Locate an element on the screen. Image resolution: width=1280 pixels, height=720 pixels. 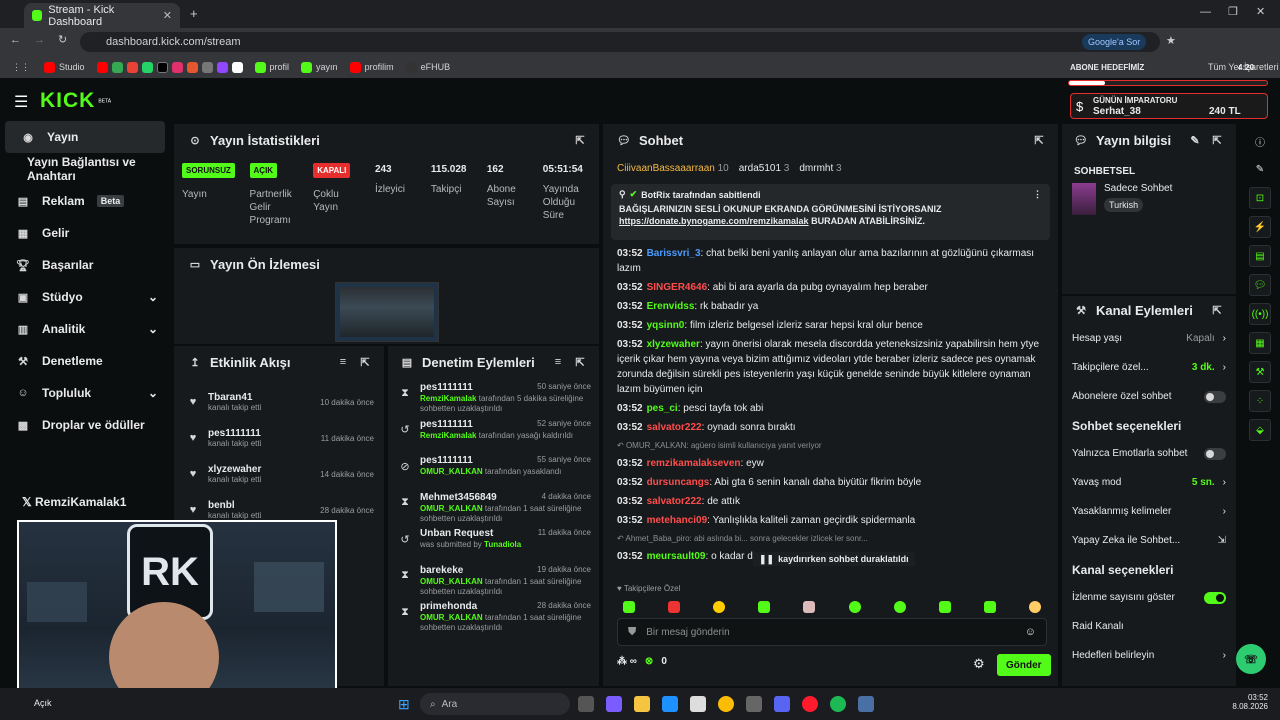
setting-row: Yasaklanmış kelimeler › is located at coordinates (1149, 511).